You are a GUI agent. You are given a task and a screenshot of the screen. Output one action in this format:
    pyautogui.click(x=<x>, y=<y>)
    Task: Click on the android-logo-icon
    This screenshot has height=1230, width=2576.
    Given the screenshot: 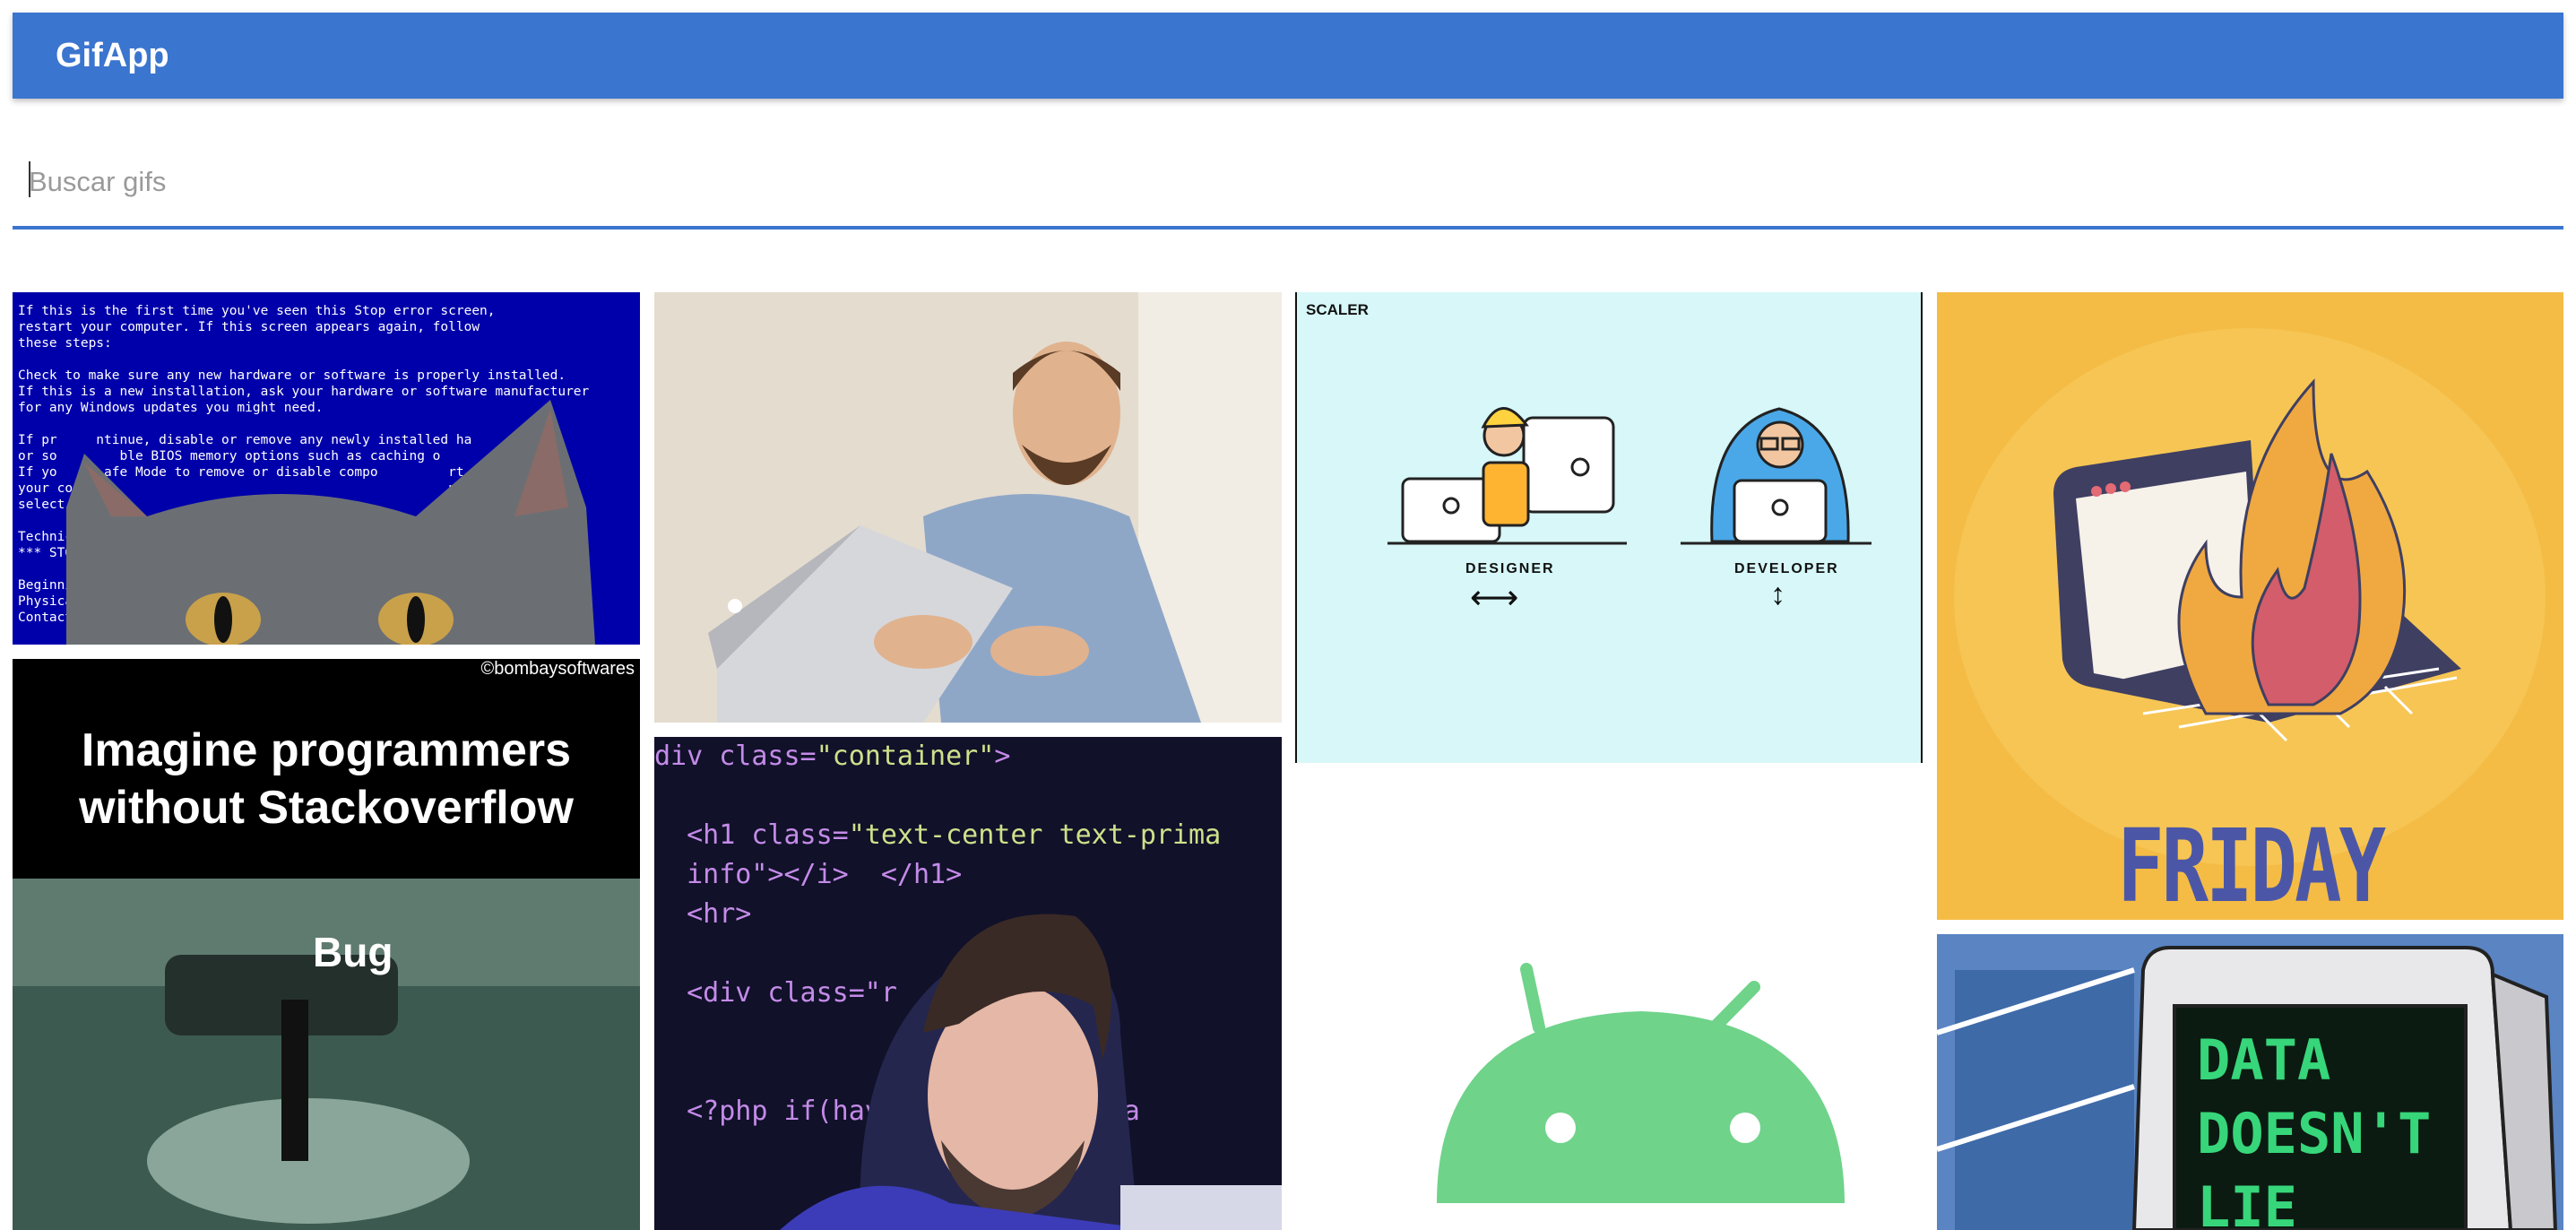 What is the action you would take?
    pyautogui.click(x=1641, y=1083)
    